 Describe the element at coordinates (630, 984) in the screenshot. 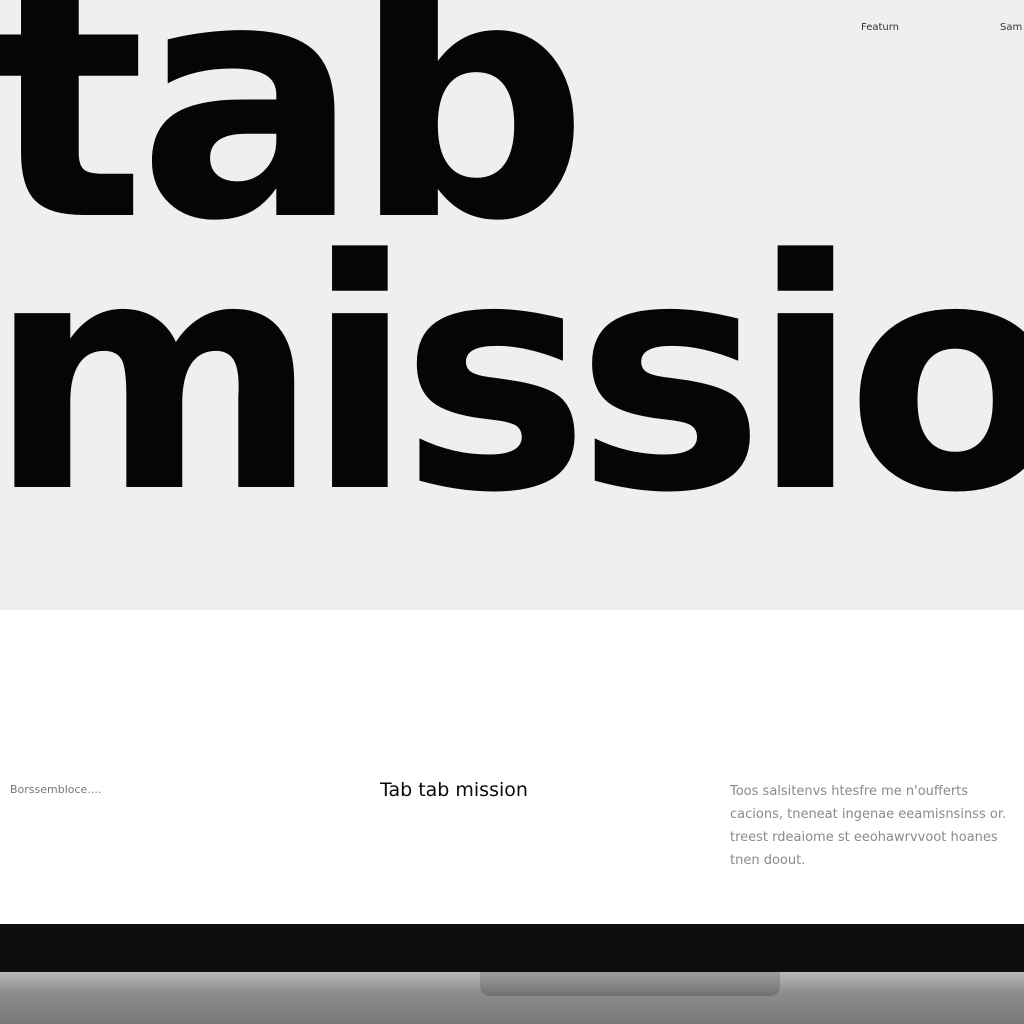

I see `laptop-hinge-notch` at that location.